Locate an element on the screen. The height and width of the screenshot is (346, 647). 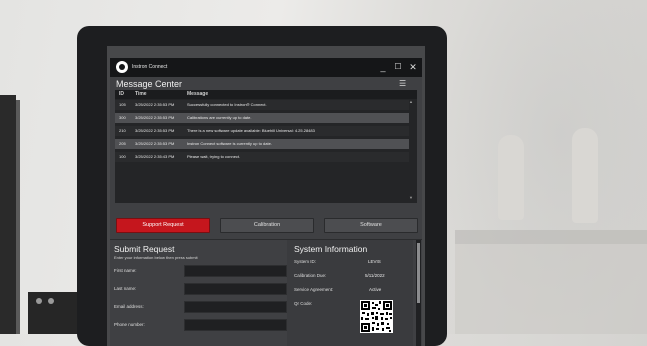
background-bench-base is located at coordinates (551, 289).